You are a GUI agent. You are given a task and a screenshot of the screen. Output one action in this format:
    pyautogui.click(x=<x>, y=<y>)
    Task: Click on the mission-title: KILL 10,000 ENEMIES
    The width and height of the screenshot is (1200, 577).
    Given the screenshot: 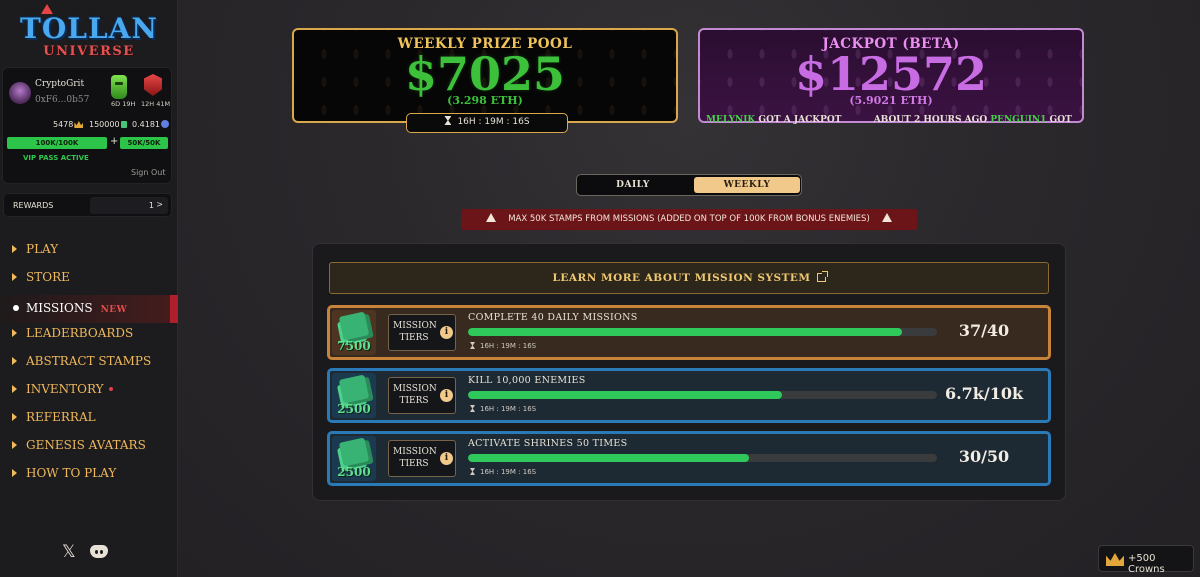 What is the action you would take?
    pyautogui.click(x=527, y=380)
    